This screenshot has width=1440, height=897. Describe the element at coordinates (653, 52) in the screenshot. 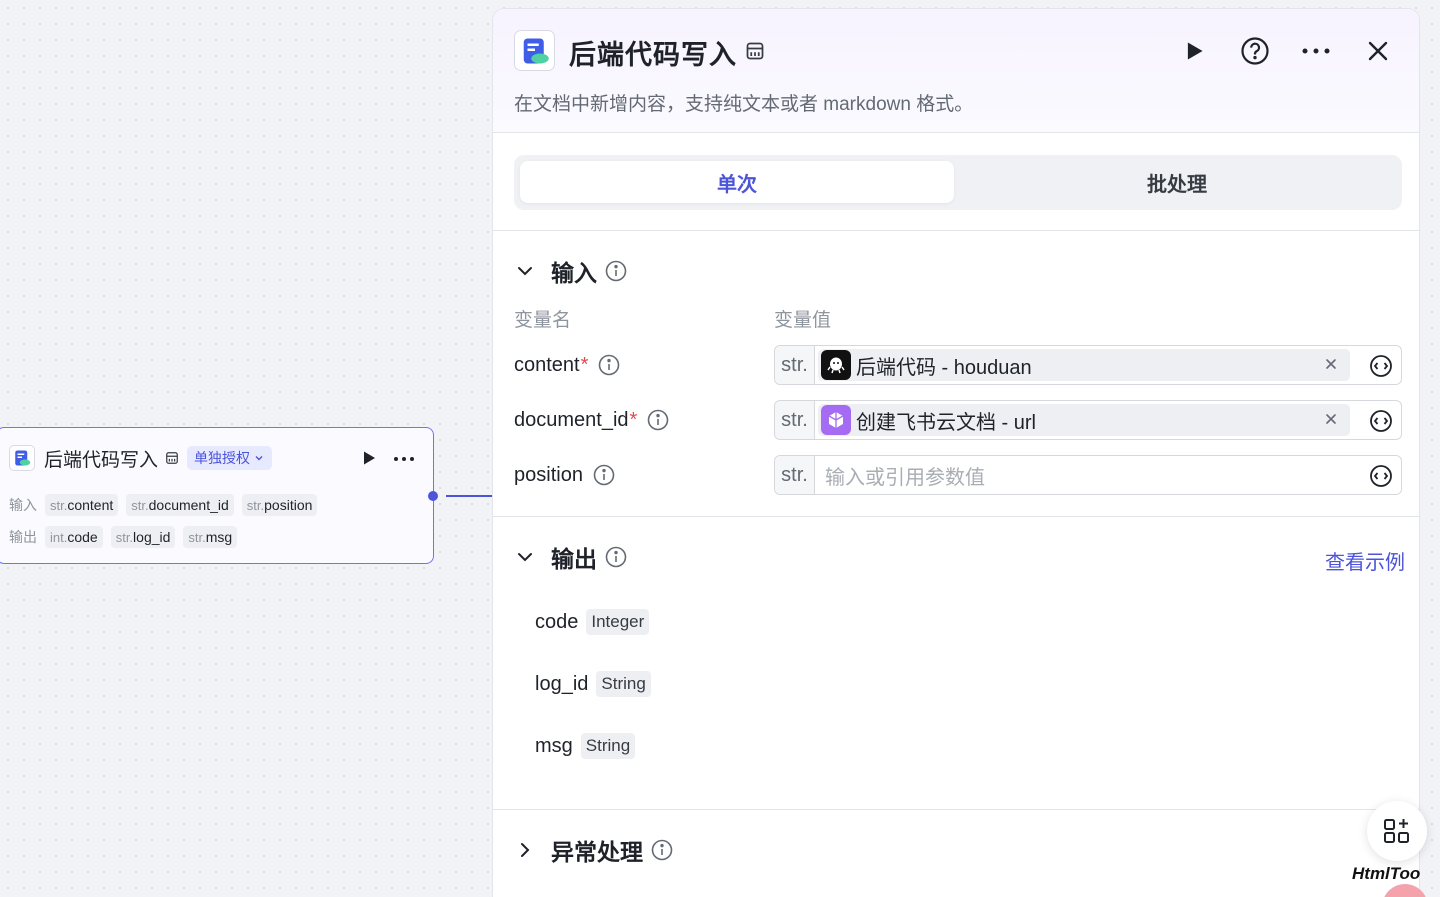

I see `panel-title: 后端代码写入` at that location.